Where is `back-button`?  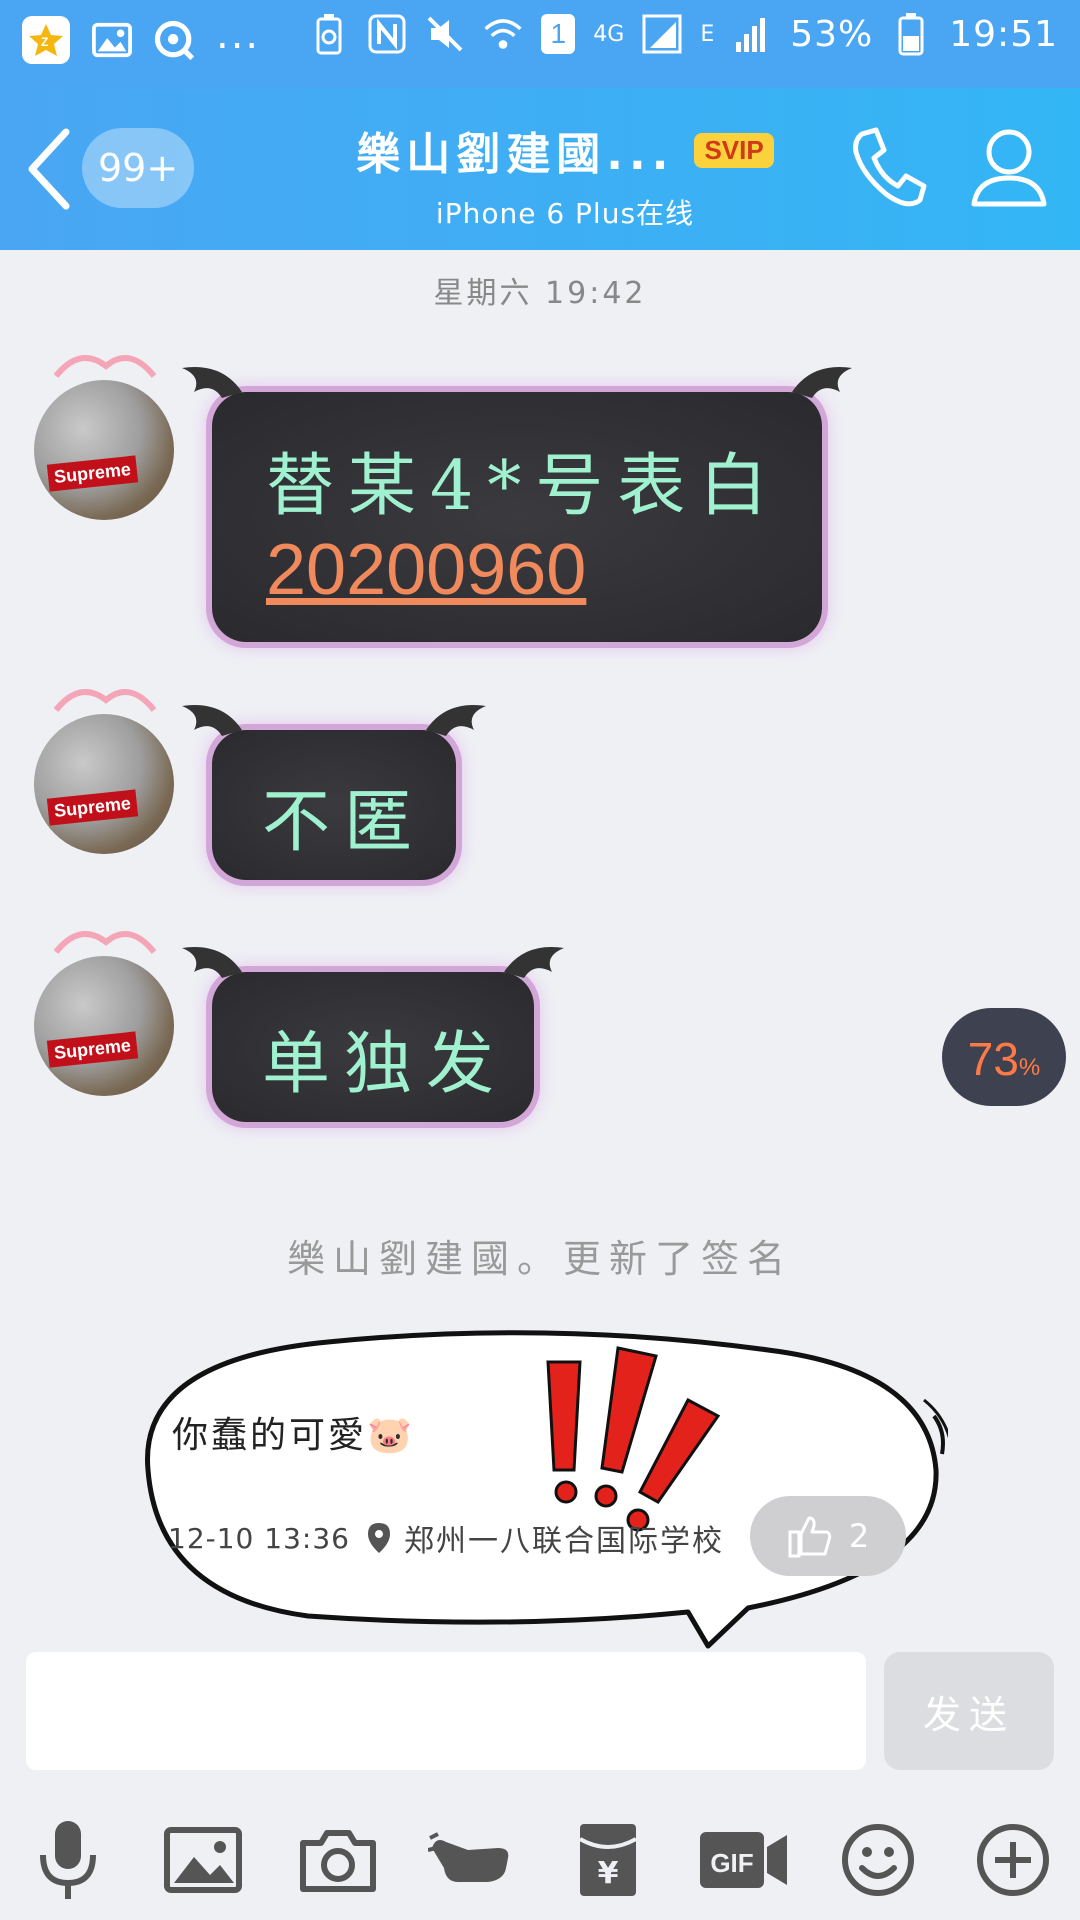 back-button is located at coordinates (49, 169).